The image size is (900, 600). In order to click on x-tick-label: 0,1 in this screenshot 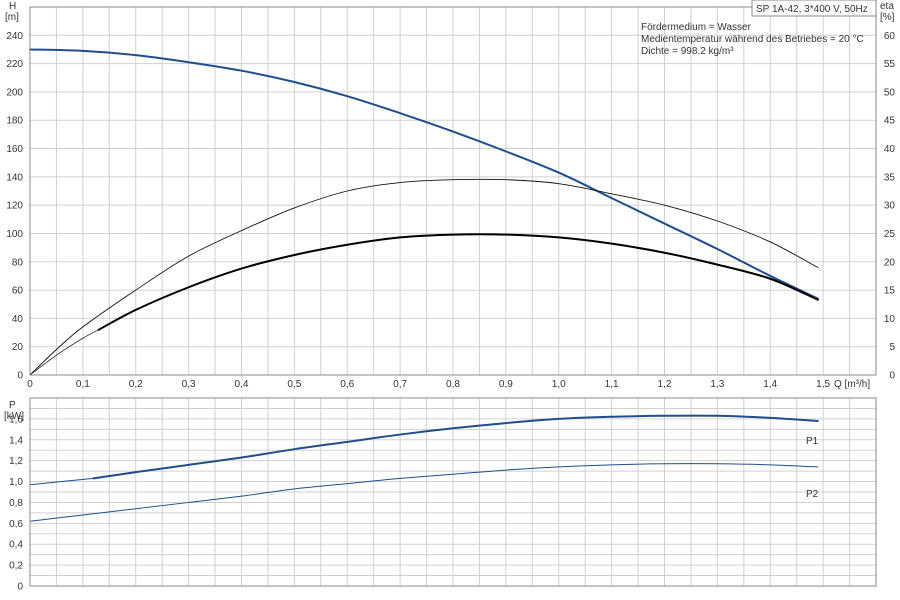, I will do `click(83, 384)`.